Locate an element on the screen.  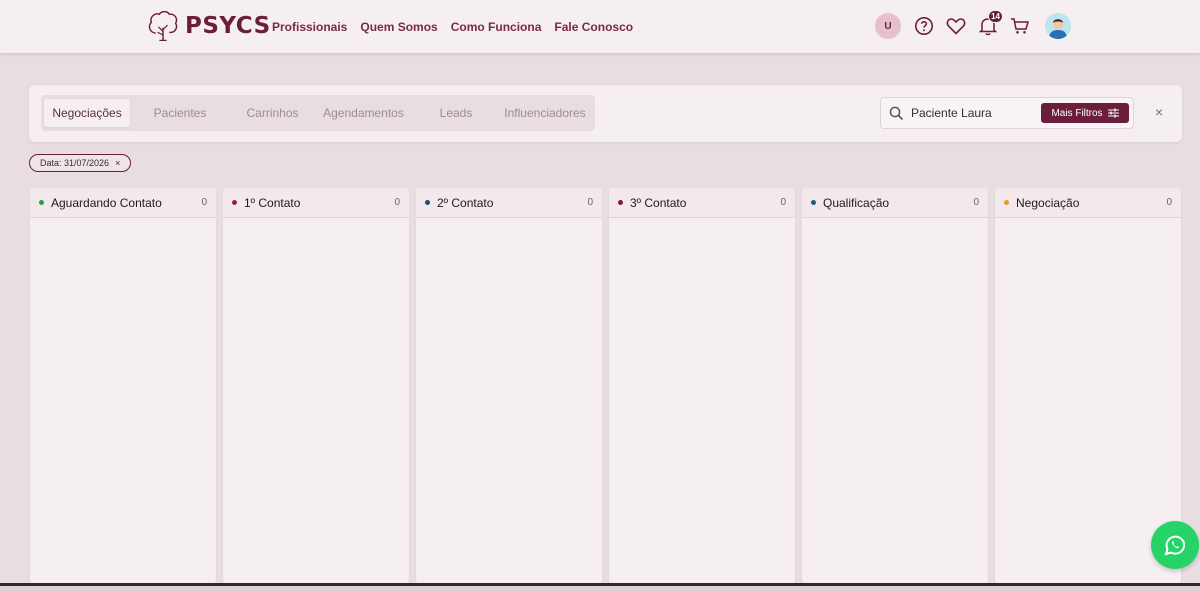
cart-button is located at coordinates (1020, 26).